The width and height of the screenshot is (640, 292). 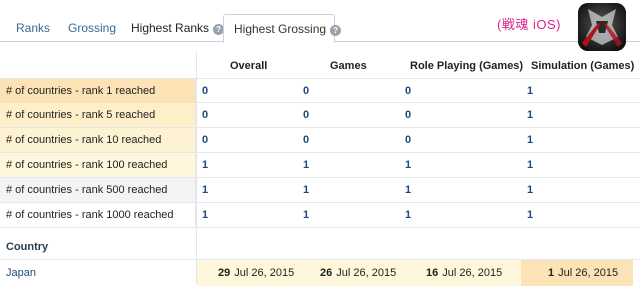 I want to click on tab-highest-ranks: Highest Ranks?, so click(x=178, y=28).